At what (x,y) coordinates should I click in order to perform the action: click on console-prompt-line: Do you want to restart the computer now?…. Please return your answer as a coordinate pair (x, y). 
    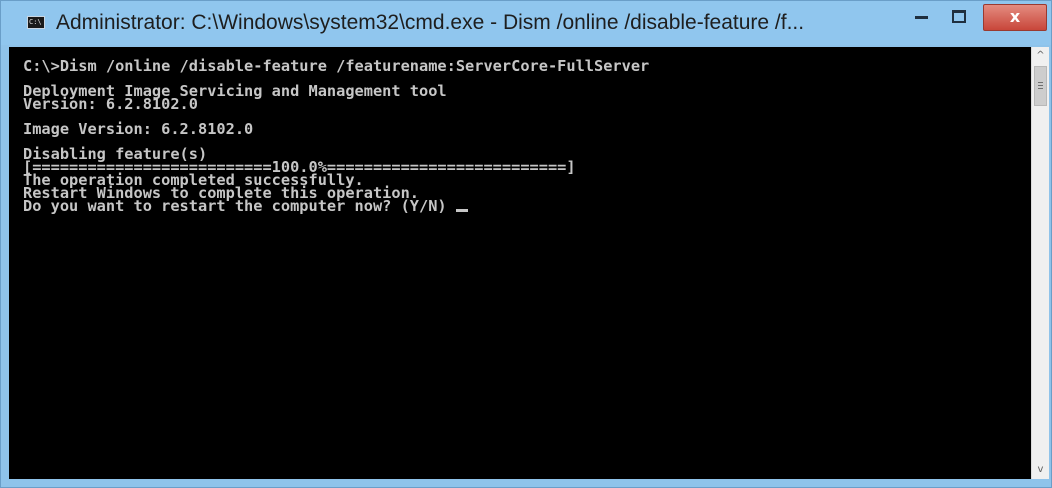
    Looking at the image, I should click on (527, 206).